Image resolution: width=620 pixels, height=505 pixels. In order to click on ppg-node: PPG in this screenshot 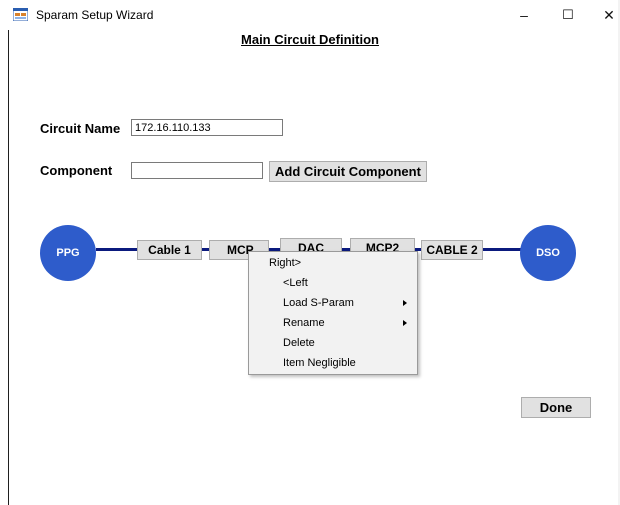, I will do `click(68, 253)`.